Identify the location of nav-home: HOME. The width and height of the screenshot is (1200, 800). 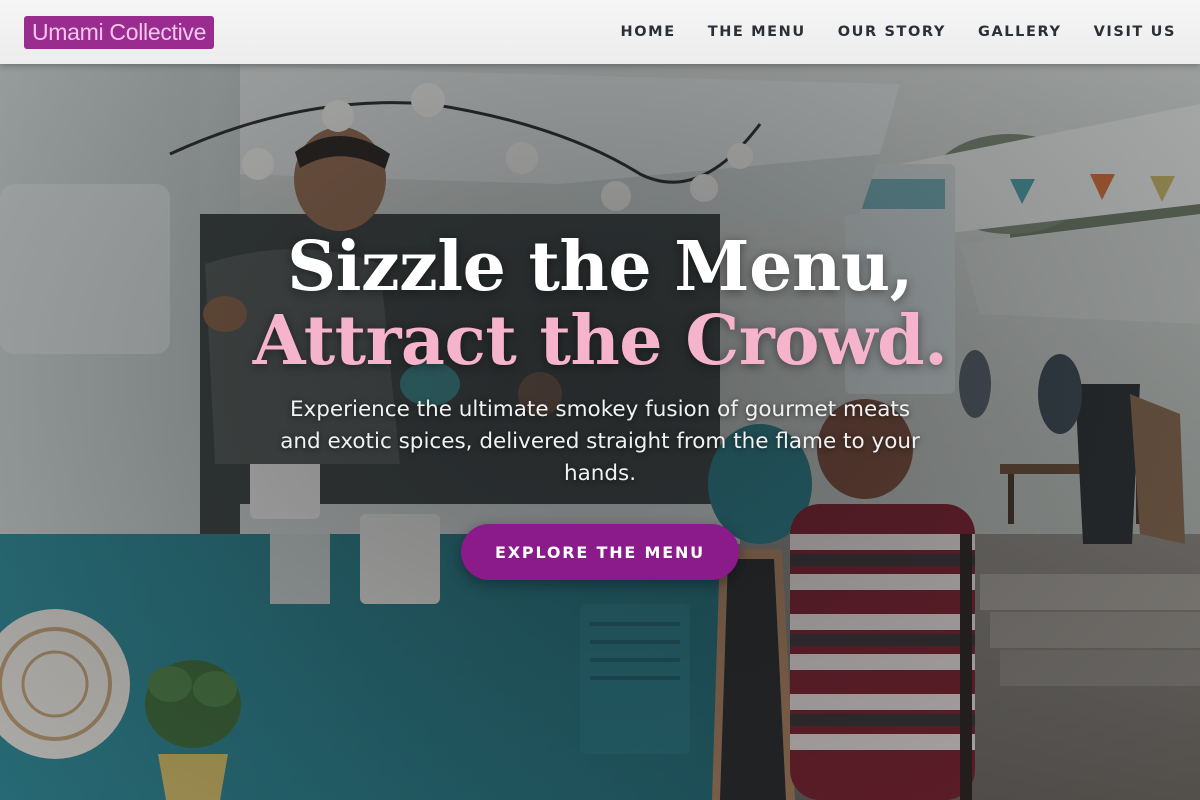
(648, 32).